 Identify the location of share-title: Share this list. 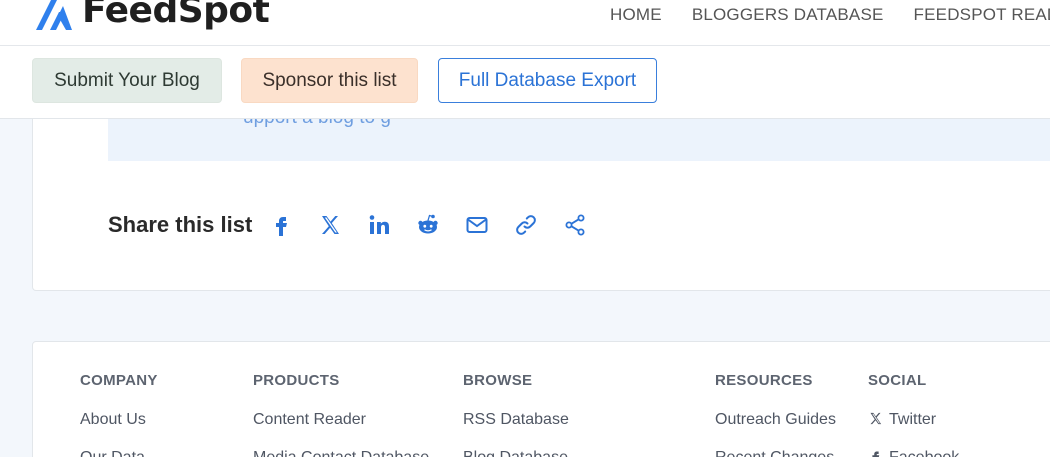
(180, 224).